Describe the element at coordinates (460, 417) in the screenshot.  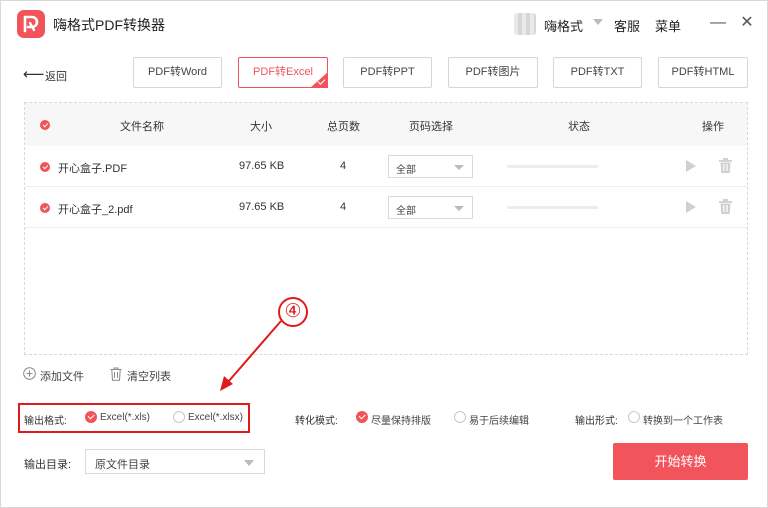
I see `radio-mode-editable` at that location.